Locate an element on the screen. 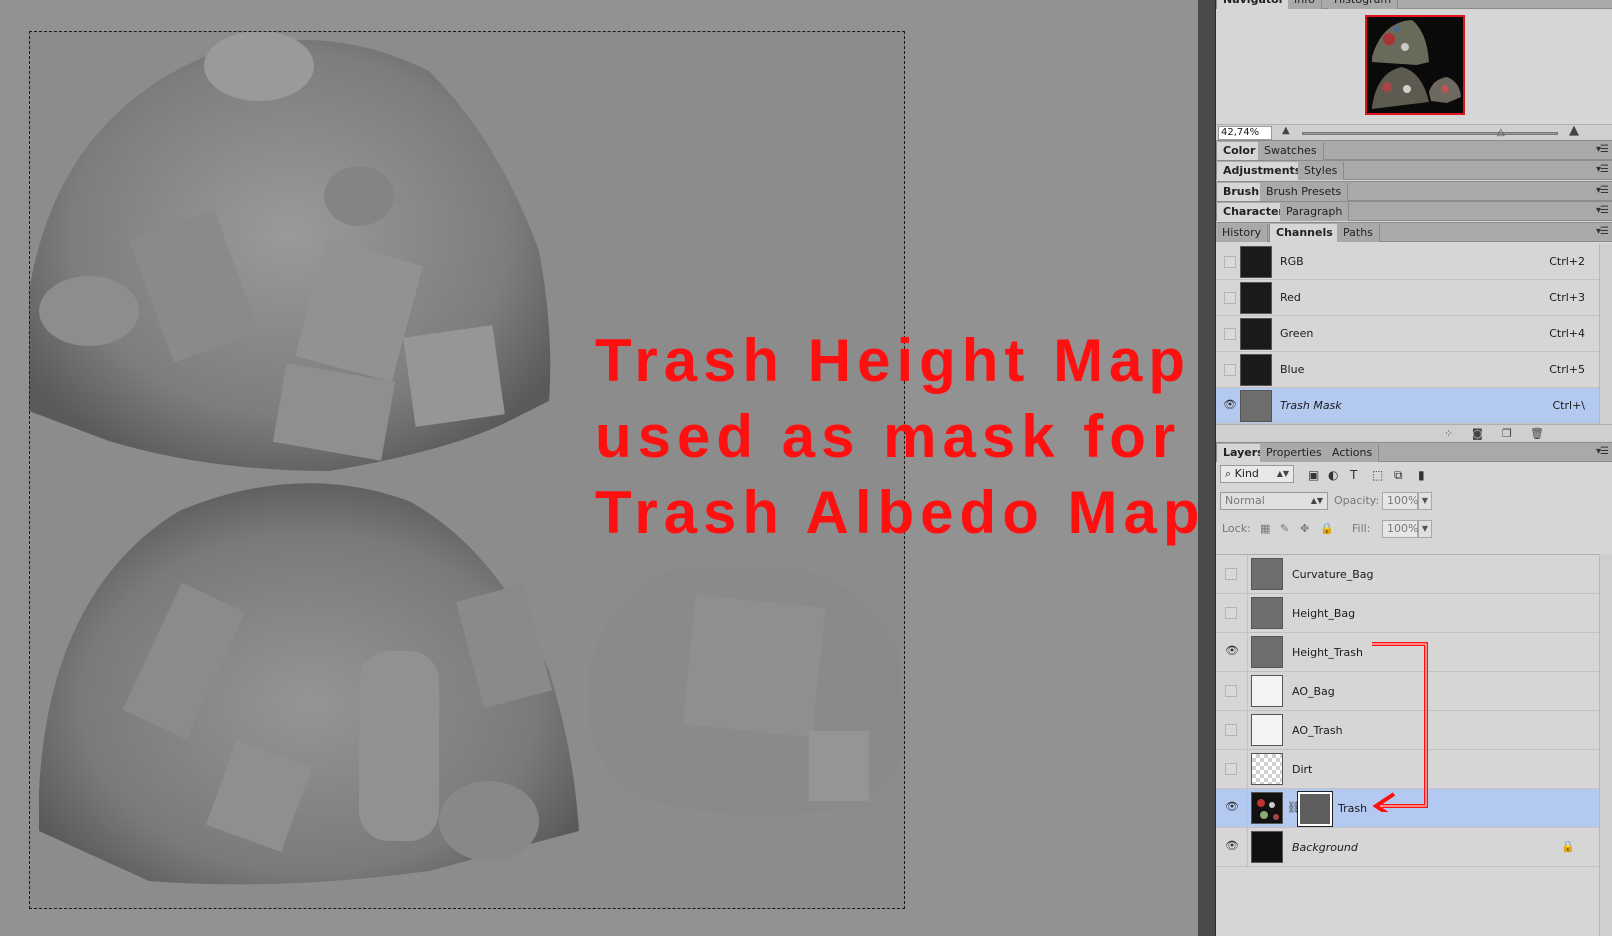 The height and width of the screenshot is (936, 1612). layer-row-curvature-bag: Curvature_Bag is located at coordinates (1407, 574).